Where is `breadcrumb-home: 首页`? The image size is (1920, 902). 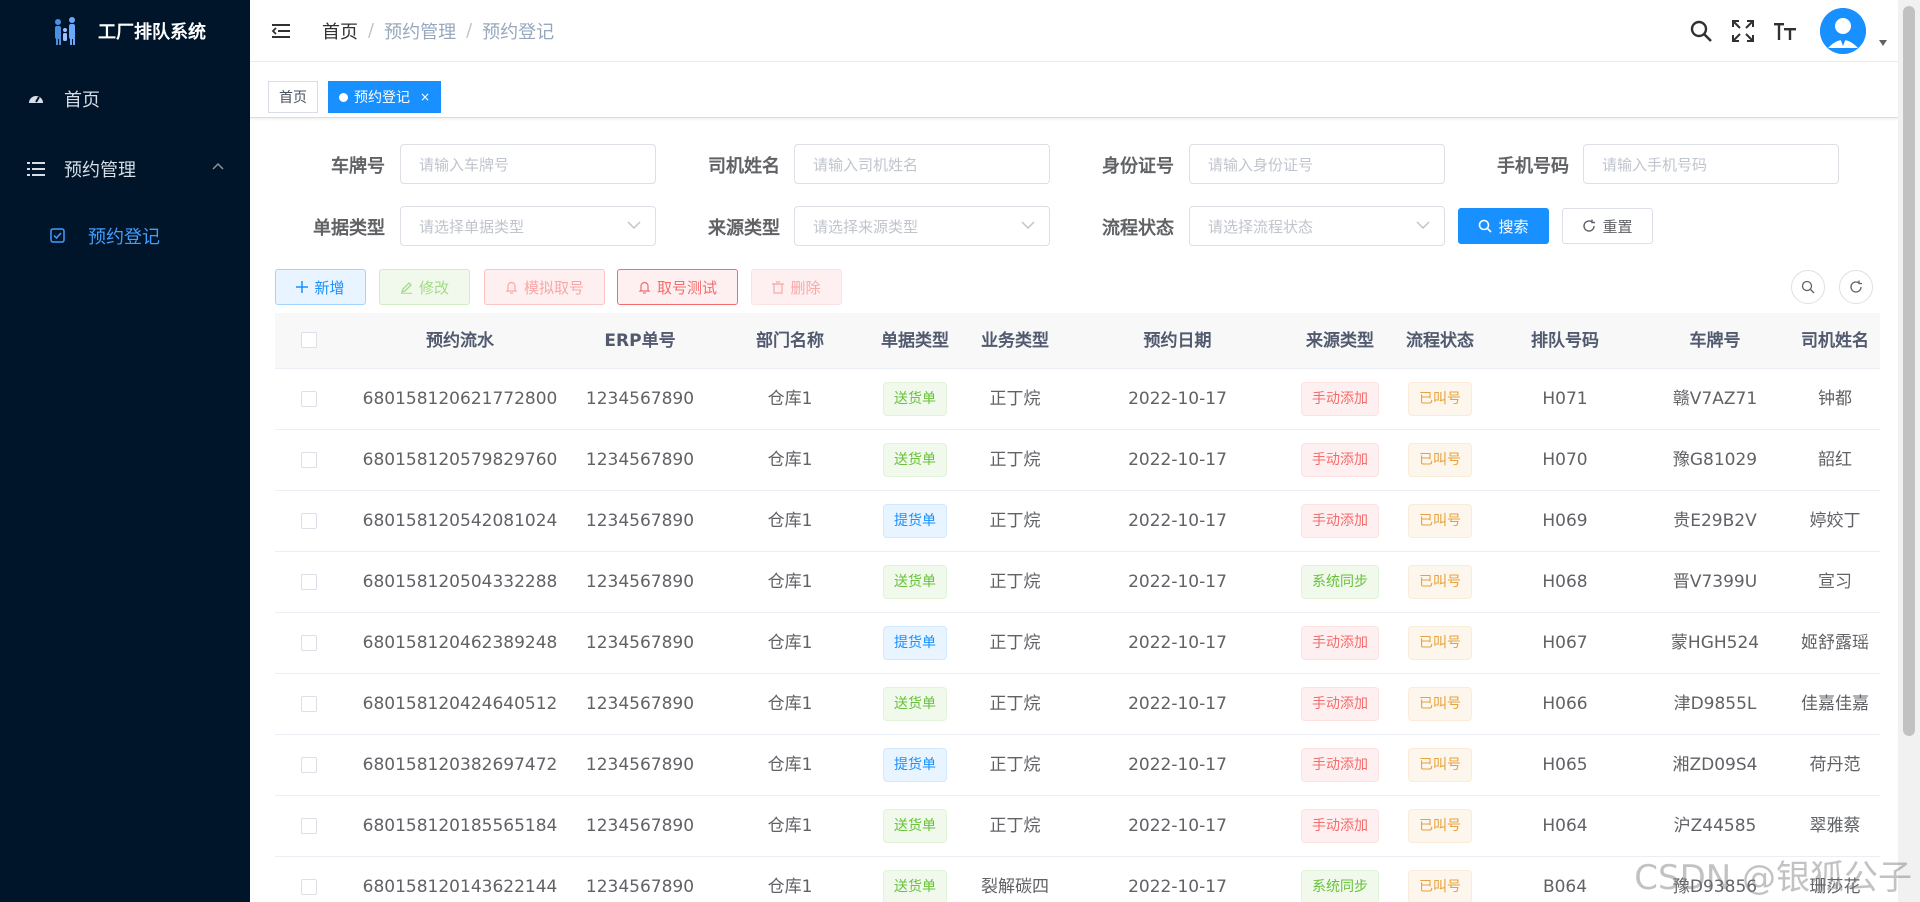
breadcrumb-home: 首页 is located at coordinates (340, 31).